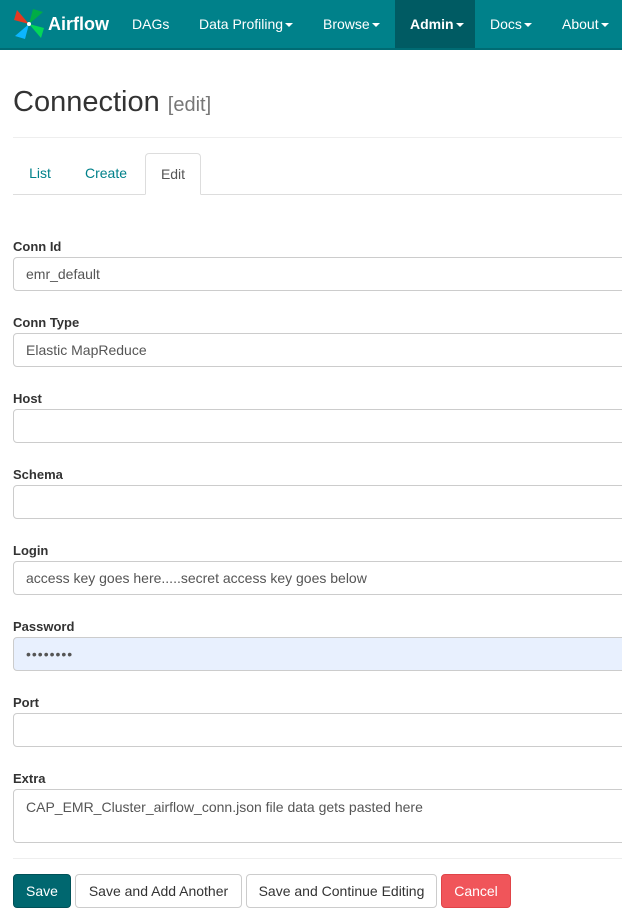 The width and height of the screenshot is (622, 918). What do you see at coordinates (476, 891) in the screenshot?
I see `cancel-button: Cancel` at bounding box center [476, 891].